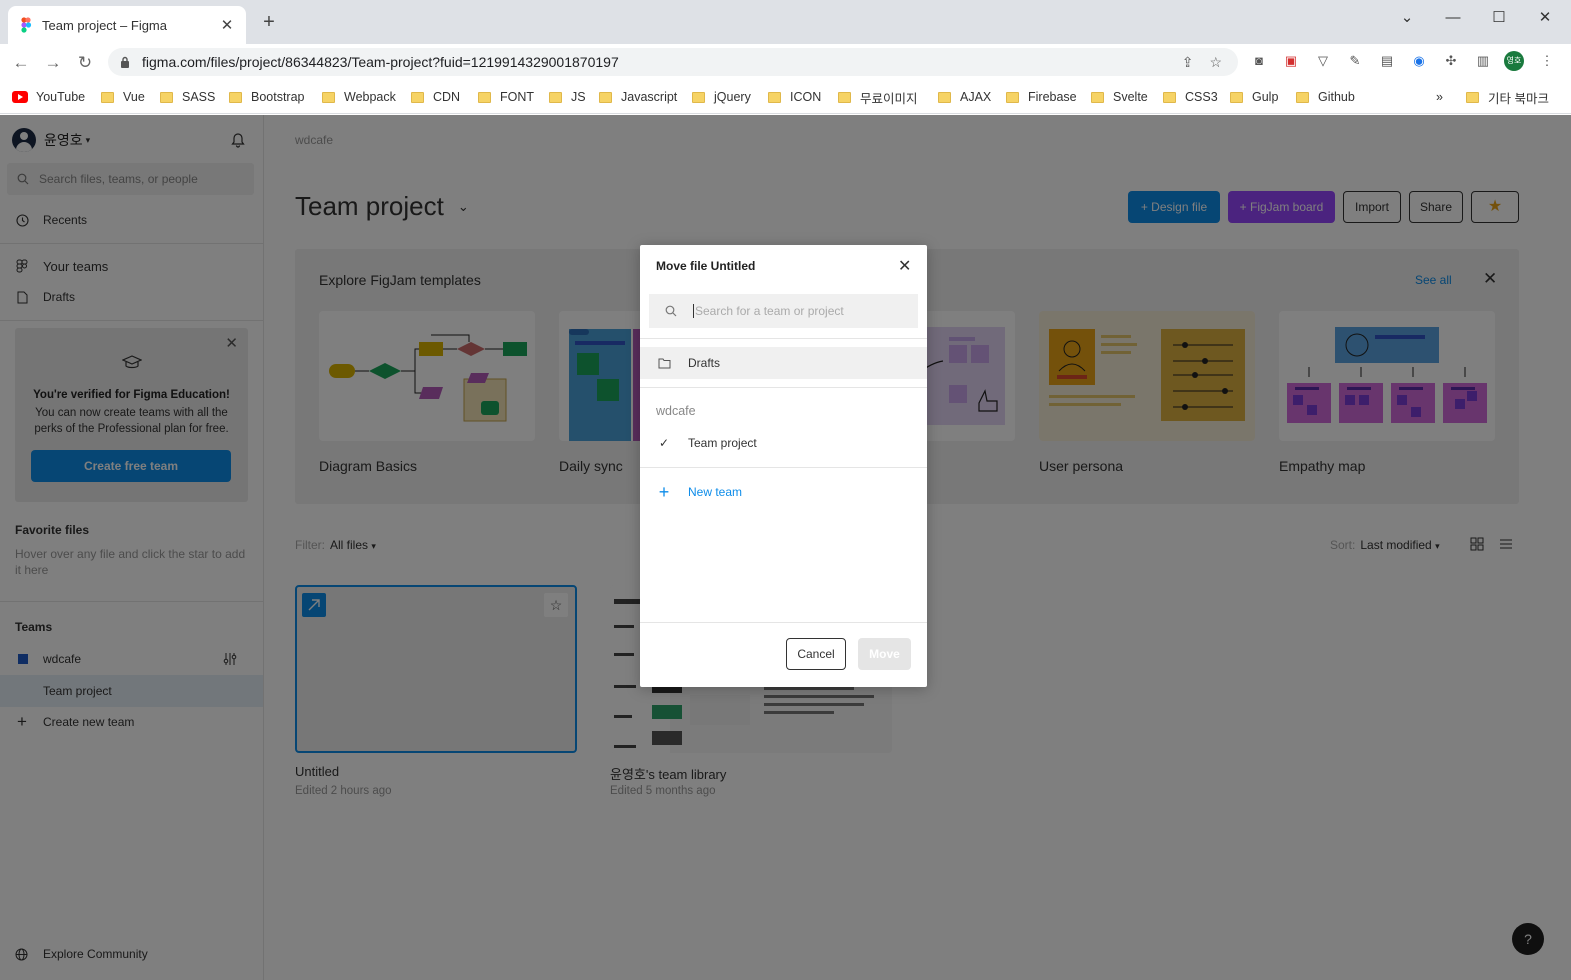  Describe the element at coordinates (1507, 97) in the screenshot. I see `other-bookmarks: 기타 북마크` at that location.